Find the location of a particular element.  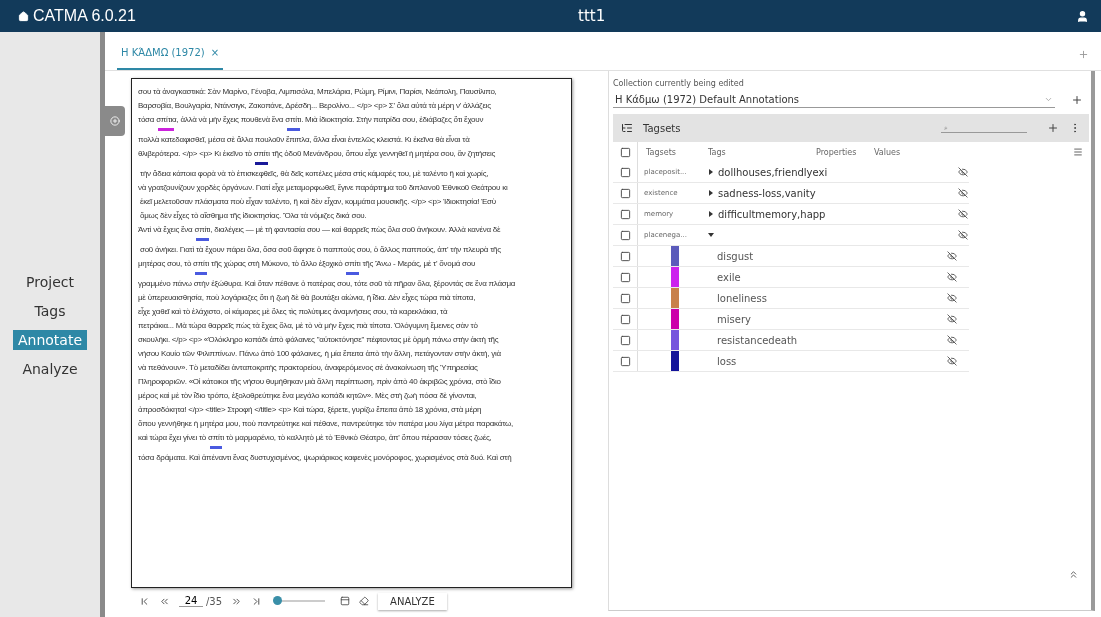

tag-name: disgust is located at coordinates (735, 256).